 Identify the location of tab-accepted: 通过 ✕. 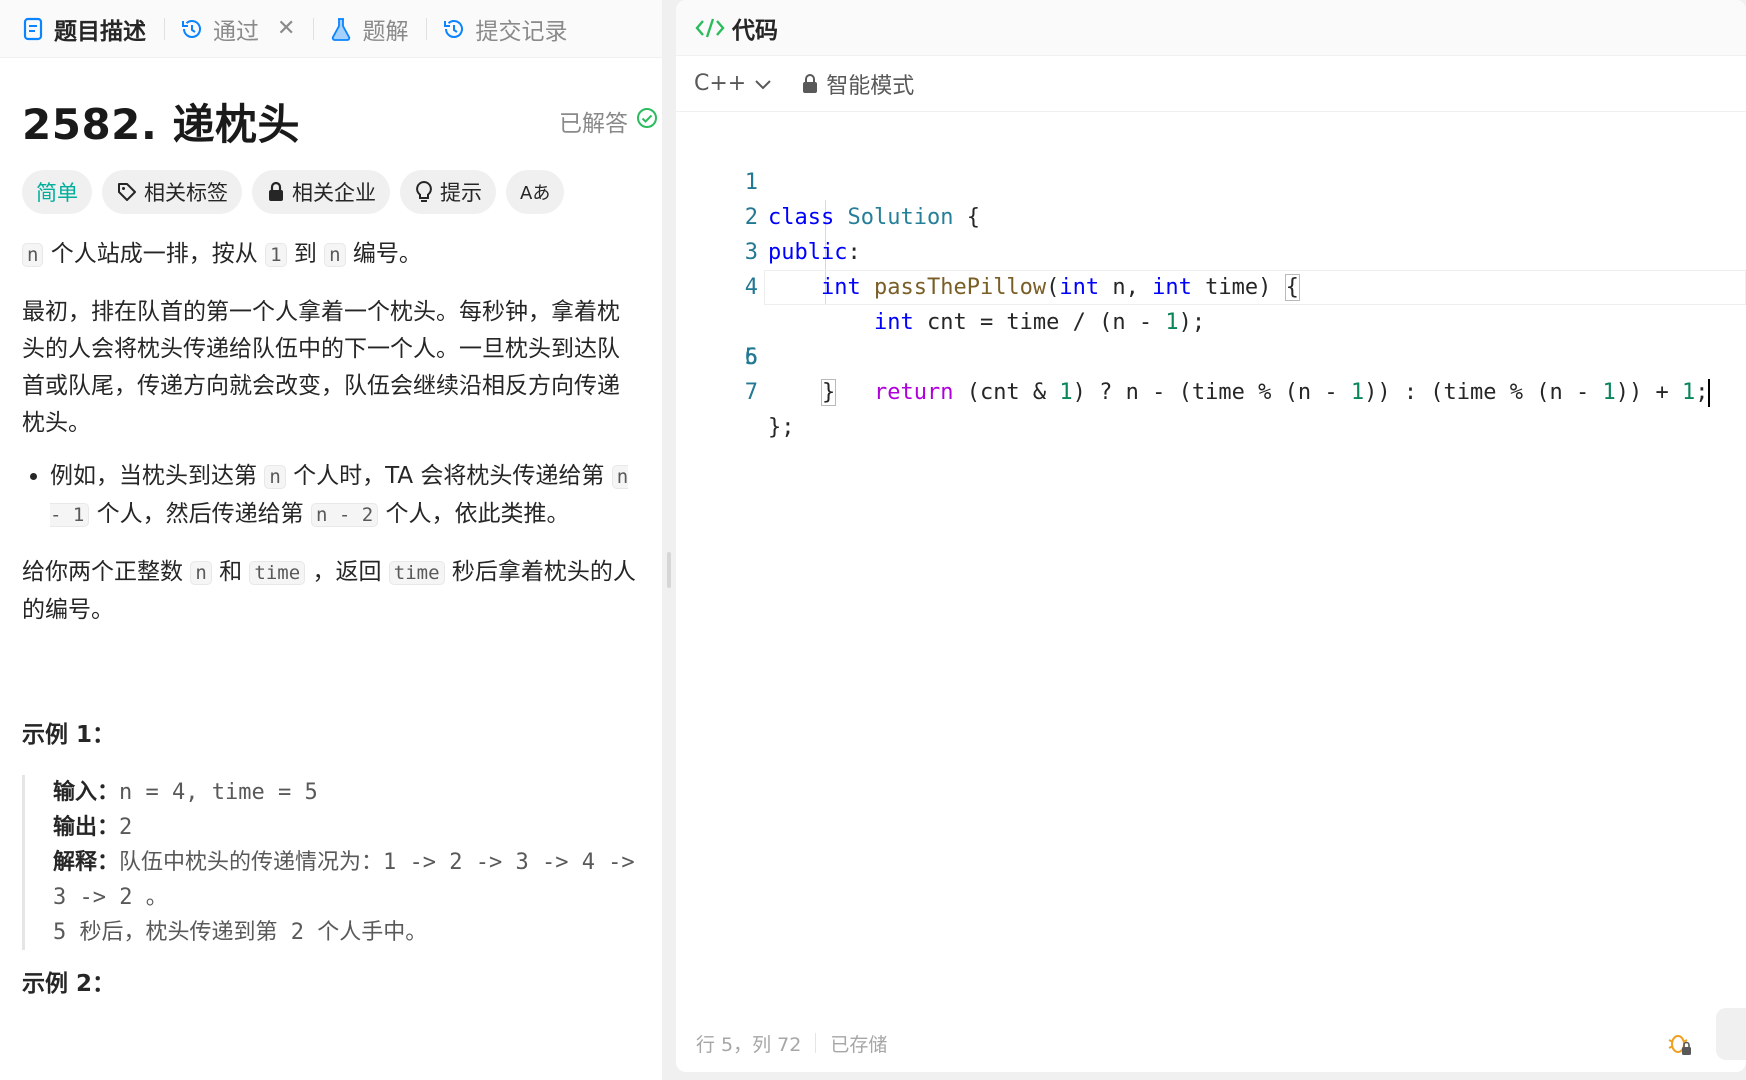
(242, 29).